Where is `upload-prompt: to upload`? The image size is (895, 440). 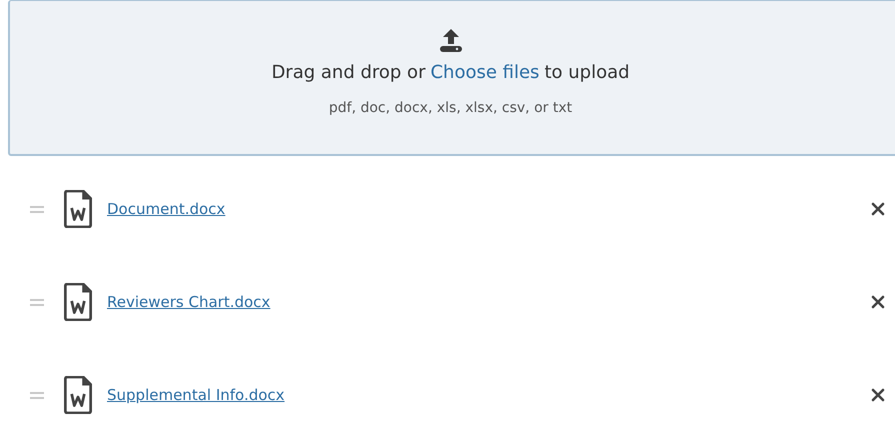
upload-prompt: to upload is located at coordinates (587, 72).